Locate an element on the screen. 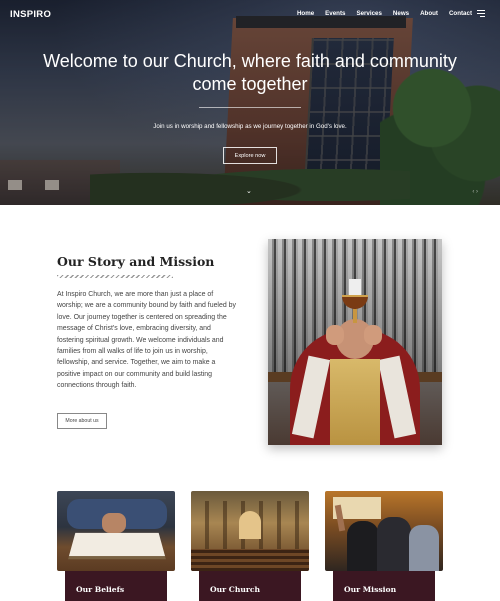  story-title: Our Story and Mission is located at coordinates (136, 261).